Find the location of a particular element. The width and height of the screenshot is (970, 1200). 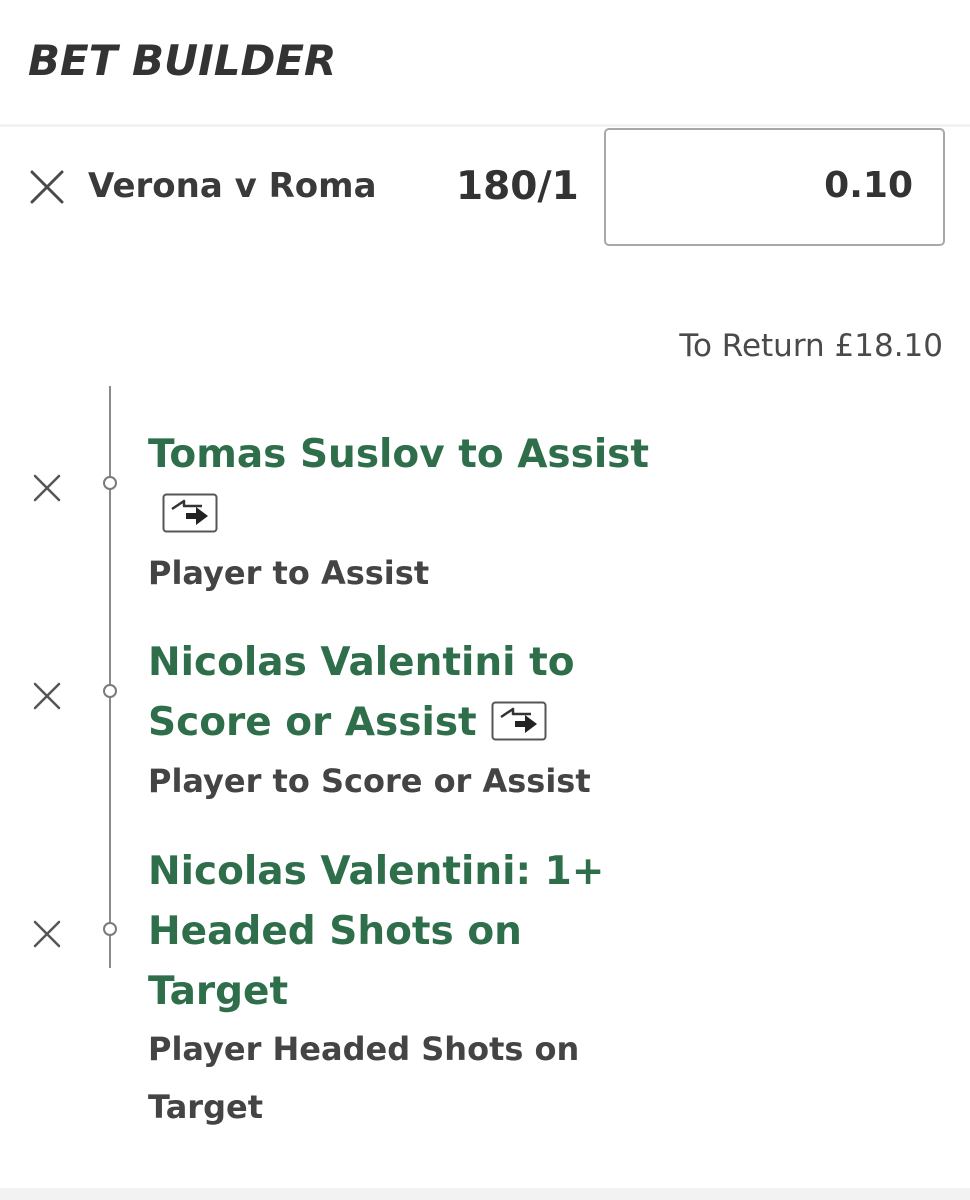

leg-title: Tomas Suslov to Assist is located at coordinates (418, 485).